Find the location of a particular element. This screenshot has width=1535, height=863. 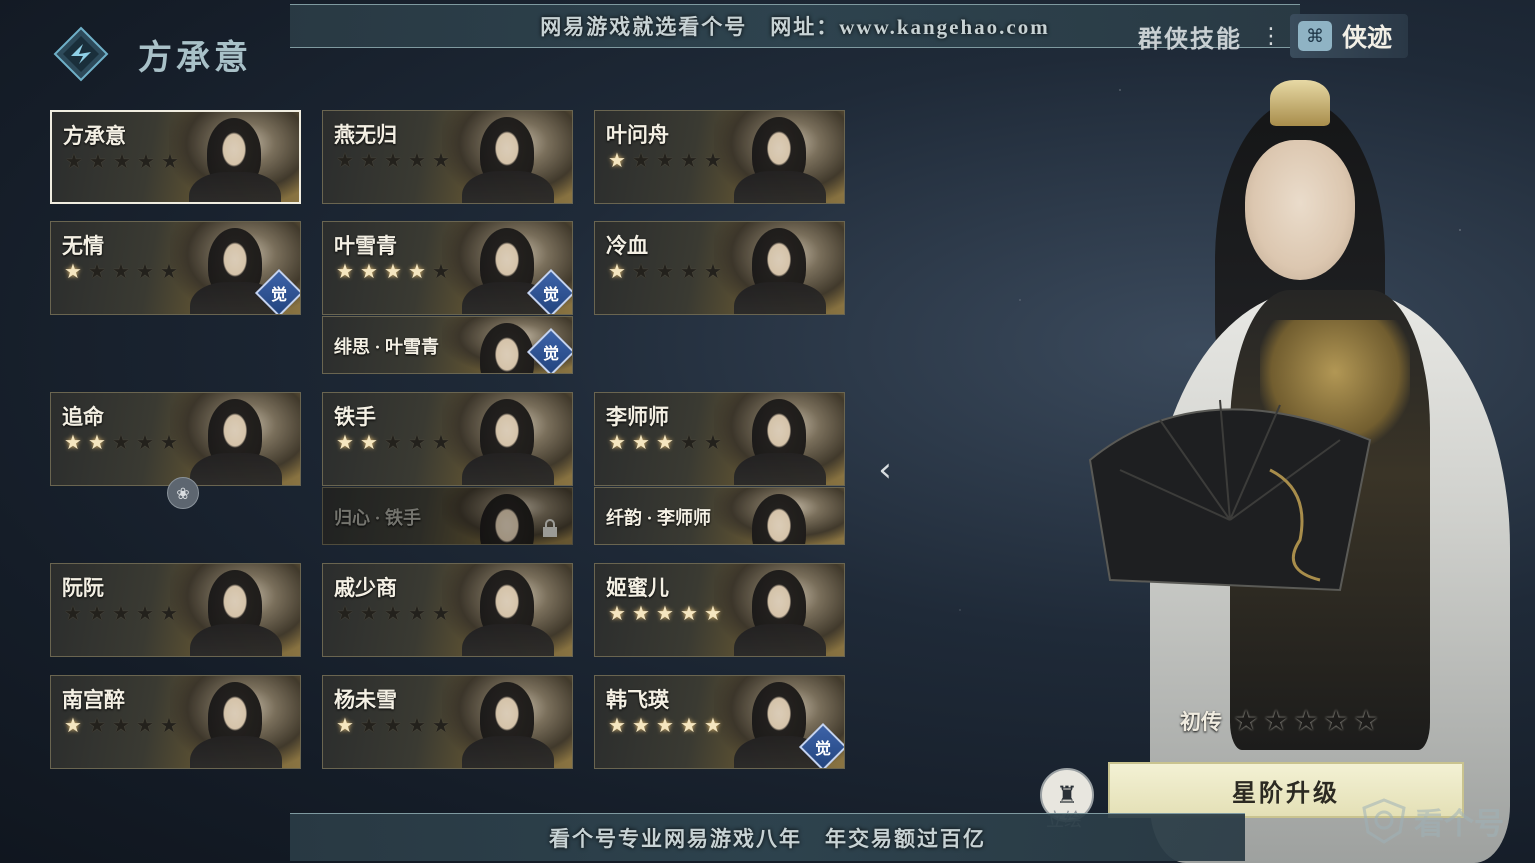

collapse-arrow-icon: ‹ is located at coordinates (885, 470).